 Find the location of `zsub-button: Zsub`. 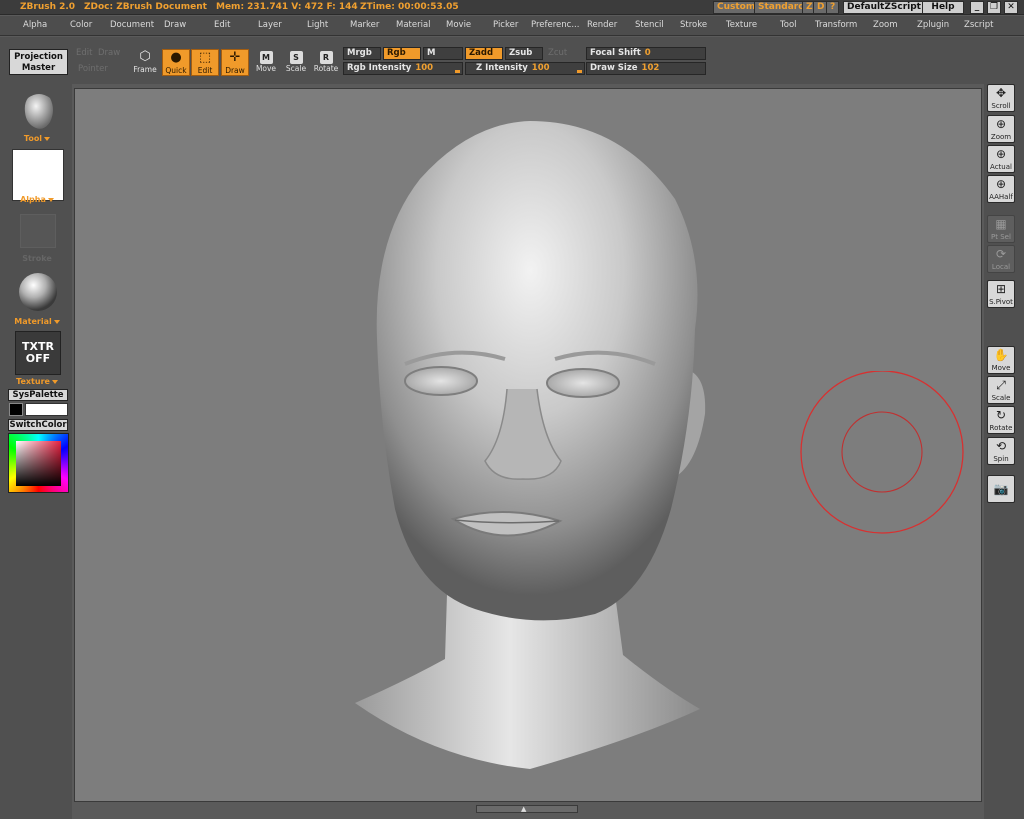

zsub-button: Zsub is located at coordinates (524, 53).